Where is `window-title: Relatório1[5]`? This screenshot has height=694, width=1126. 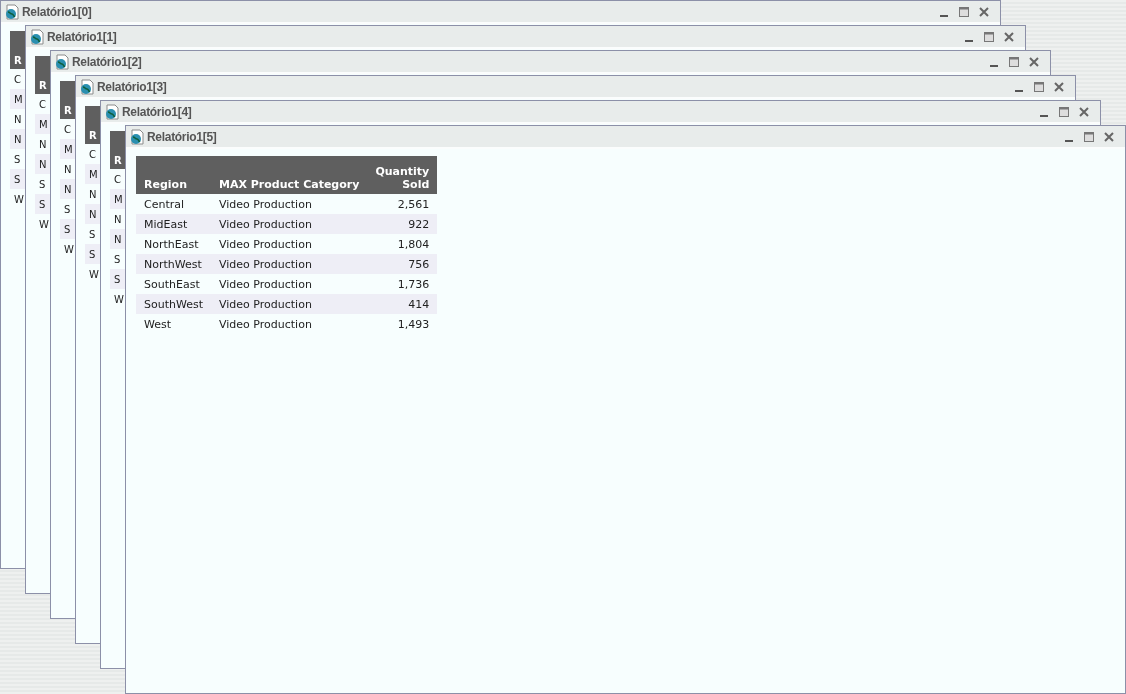 window-title: Relatório1[5] is located at coordinates (182, 136).